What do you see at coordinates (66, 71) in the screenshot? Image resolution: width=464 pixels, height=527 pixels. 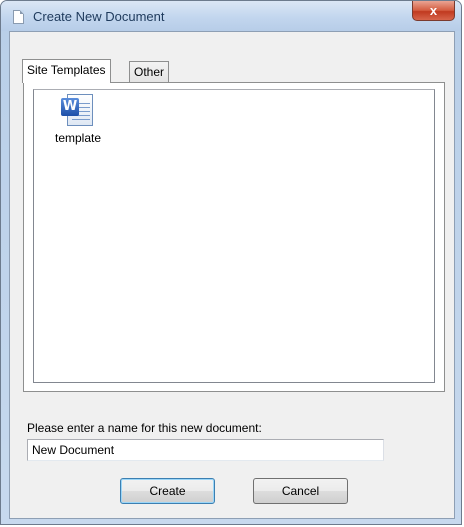 I see `tab-site-templates: Site Templates` at bounding box center [66, 71].